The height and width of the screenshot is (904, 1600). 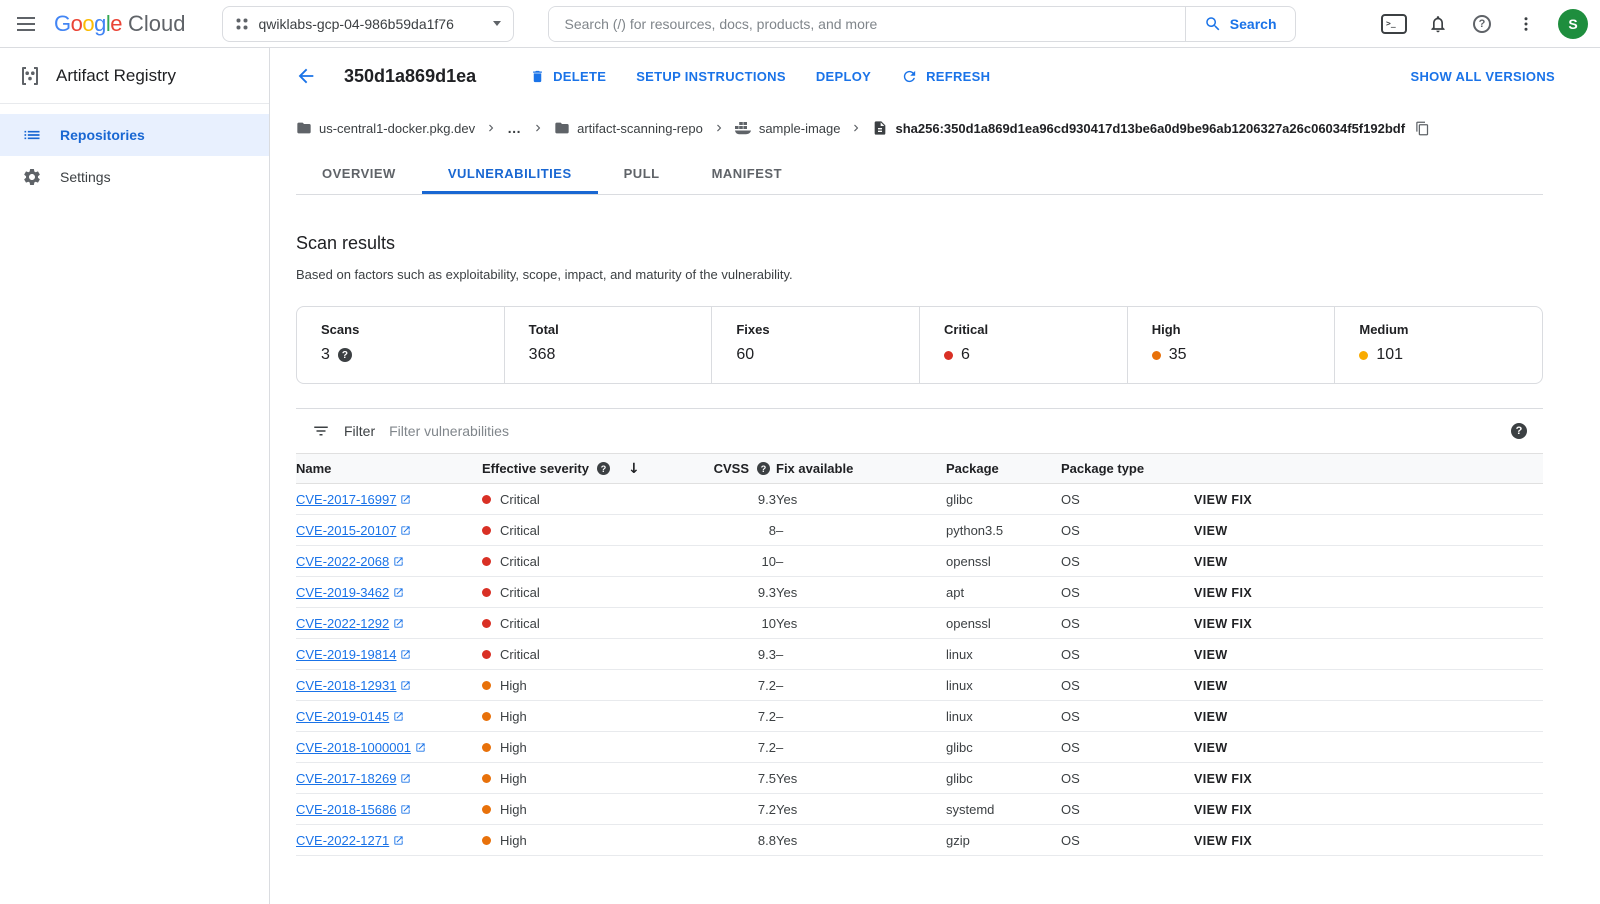 What do you see at coordinates (1127, 468) in the screenshot?
I see `column-header-package-type: Package type` at bounding box center [1127, 468].